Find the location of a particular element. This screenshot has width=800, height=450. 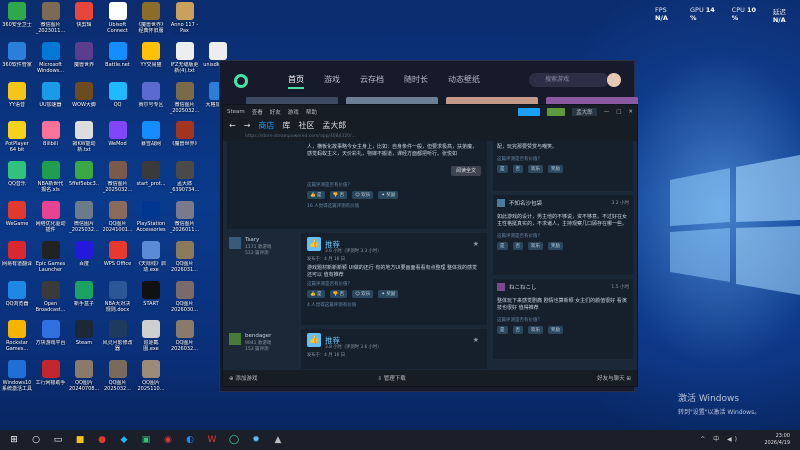

desktop-icon: YY语音 is located at coordinates (17, 97).